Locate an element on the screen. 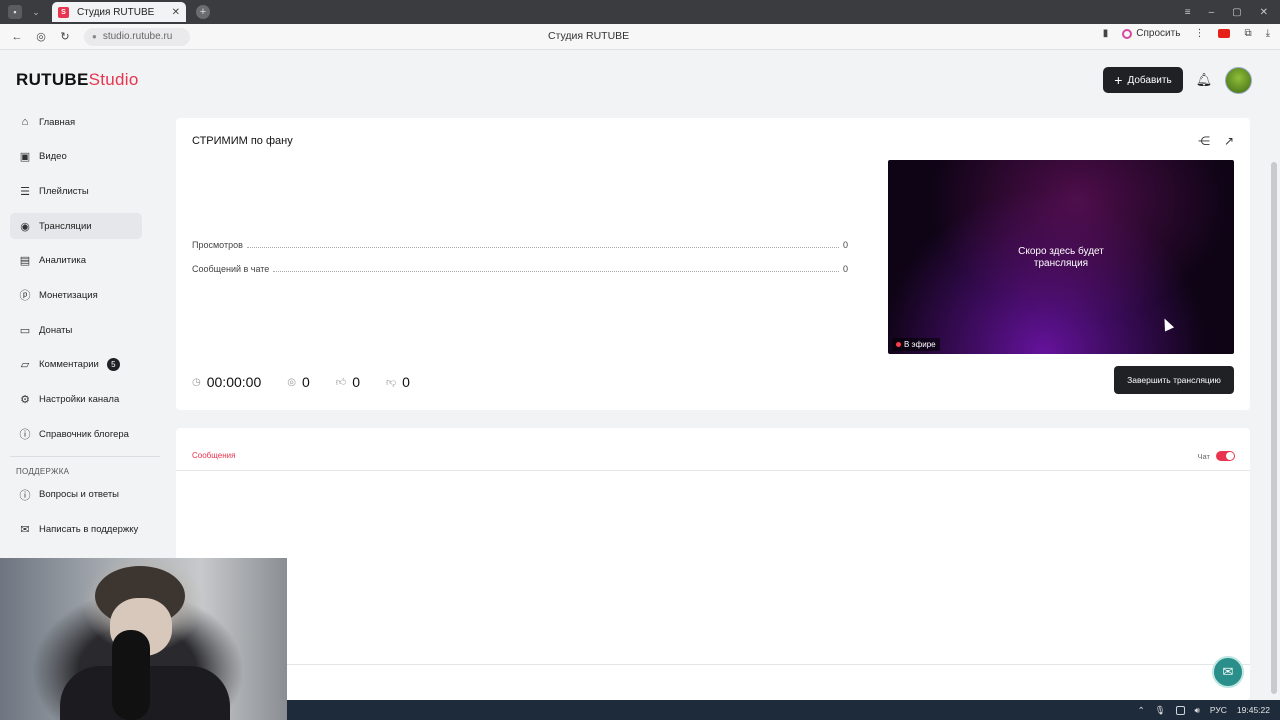 The width and height of the screenshot is (1280, 720). sidebar-item-label: Комментарии is located at coordinates (69, 365).